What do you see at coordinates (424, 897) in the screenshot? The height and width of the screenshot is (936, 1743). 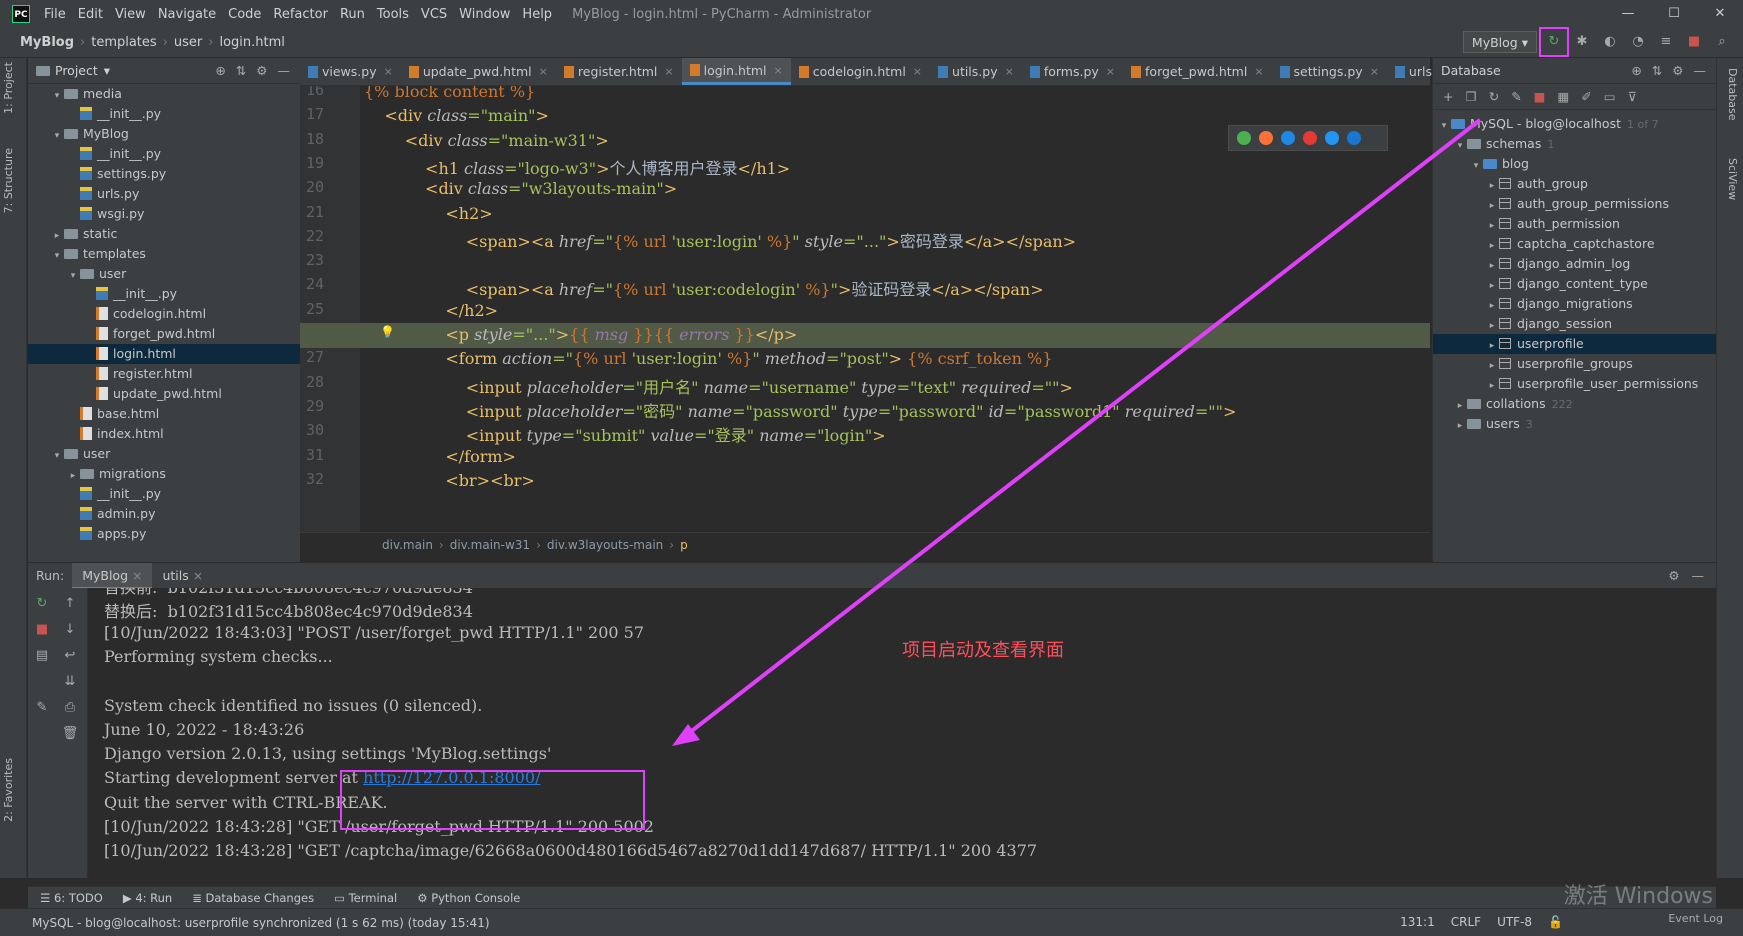 I see `tool-window-icon: ⚙` at bounding box center [424, 897].